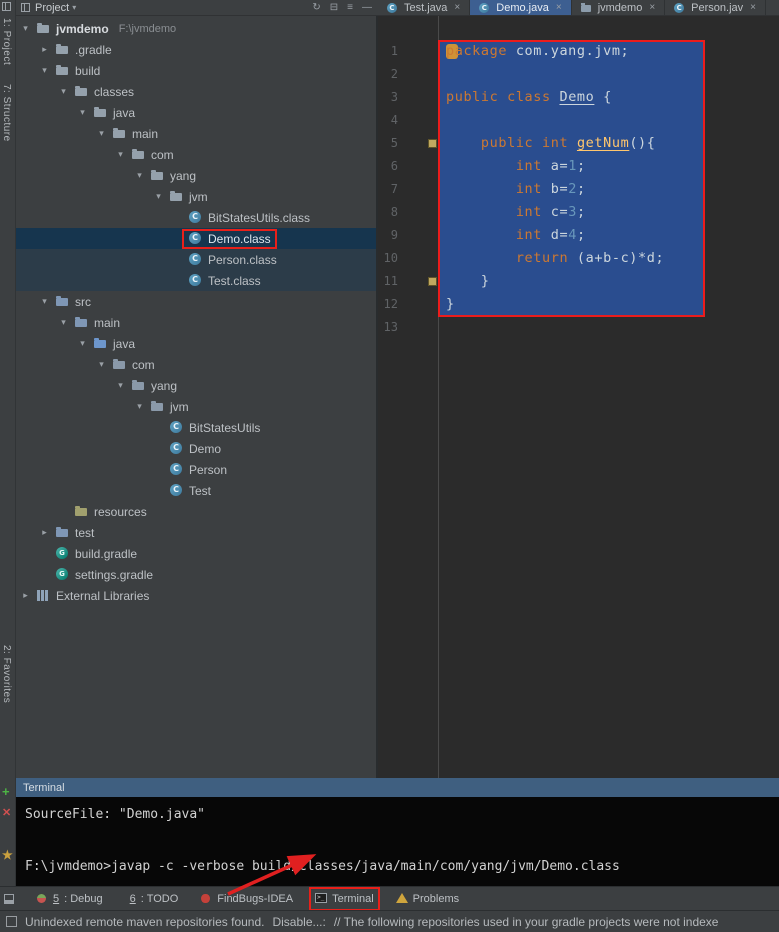  What do you see at coordinates (6, 6) in the screenshot?
I see `tool-window-switcher-icon` at bounding box center [6, 6].